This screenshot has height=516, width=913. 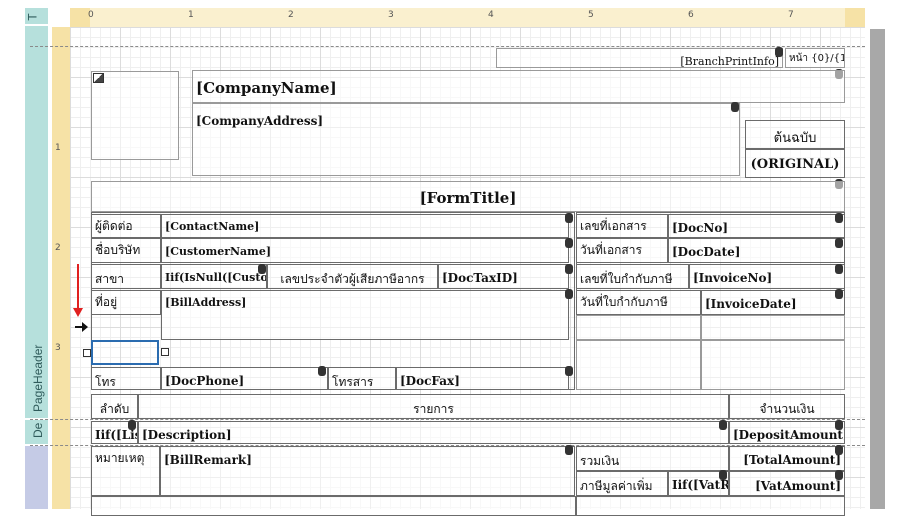 I want to click on footer-next-row-right, so click(x=710, y=506).